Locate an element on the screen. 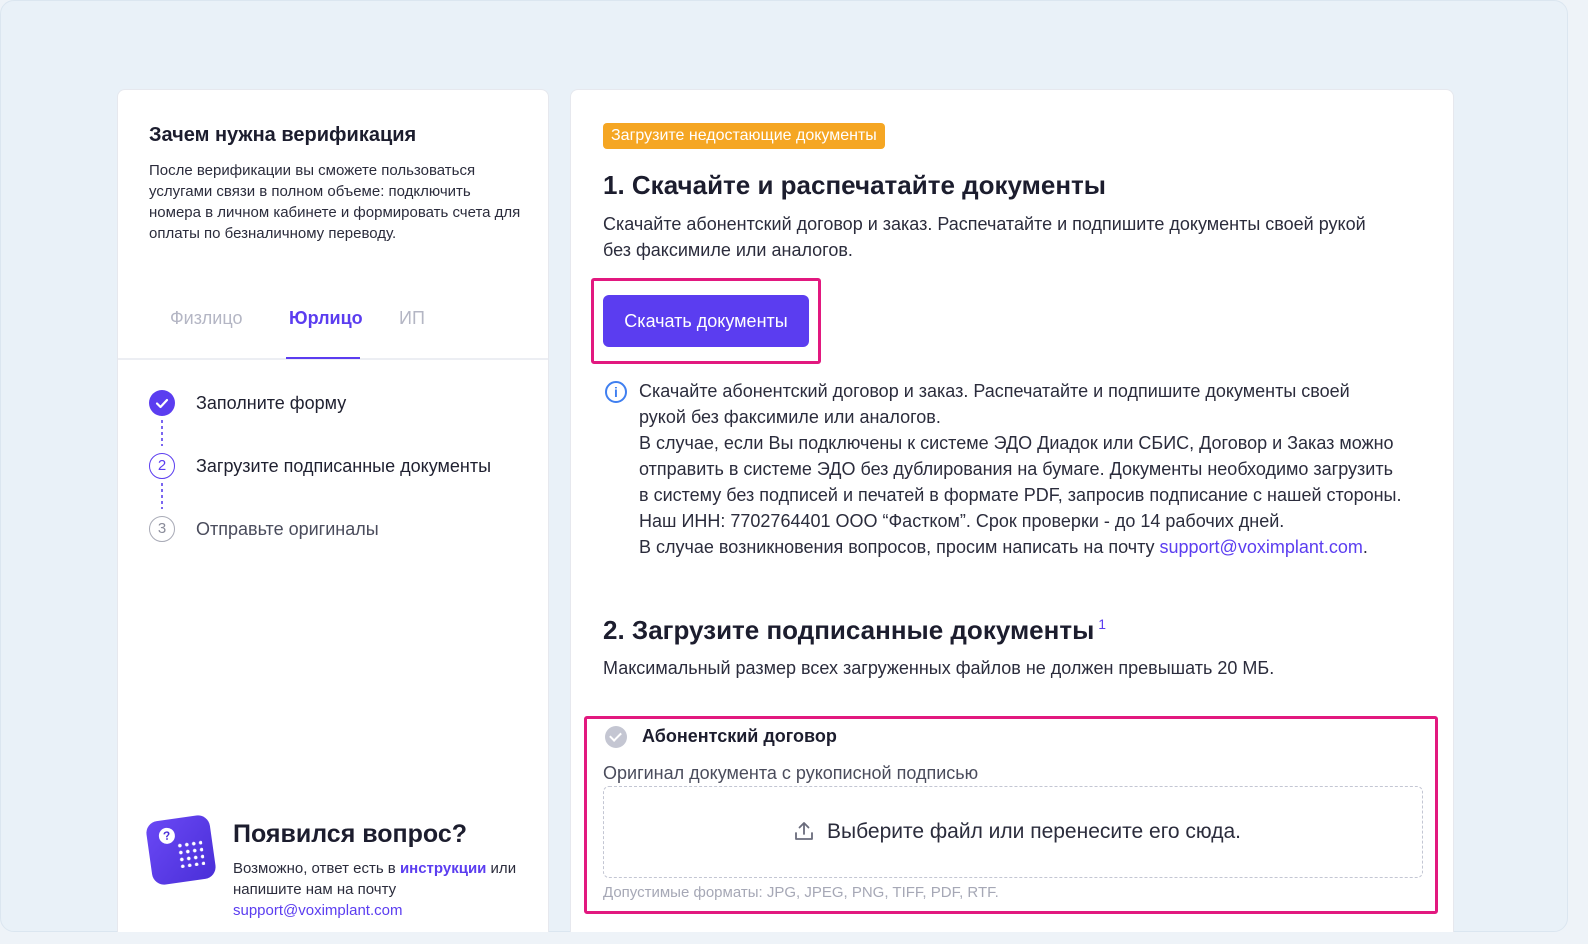 This screenshot has height=944, width=1588. upload-icon is located at coordinates (804, 831).